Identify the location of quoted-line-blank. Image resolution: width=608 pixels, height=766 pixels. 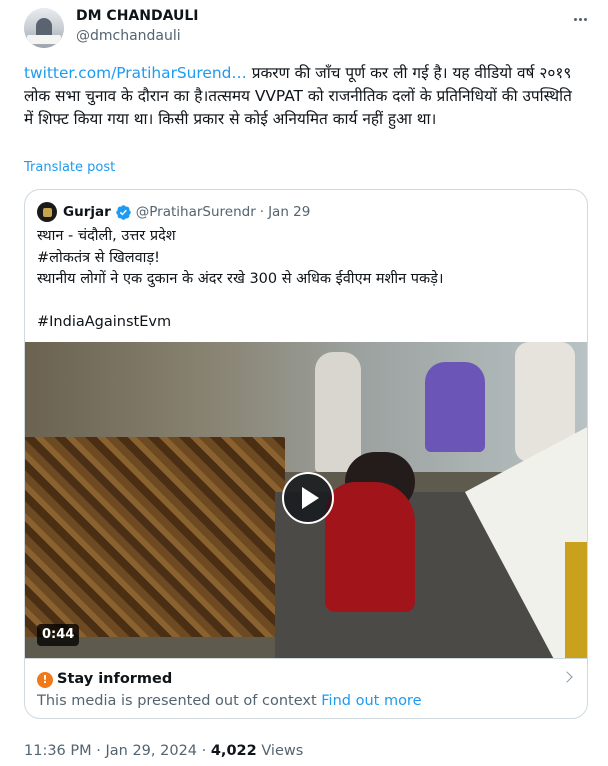
(307, 302).